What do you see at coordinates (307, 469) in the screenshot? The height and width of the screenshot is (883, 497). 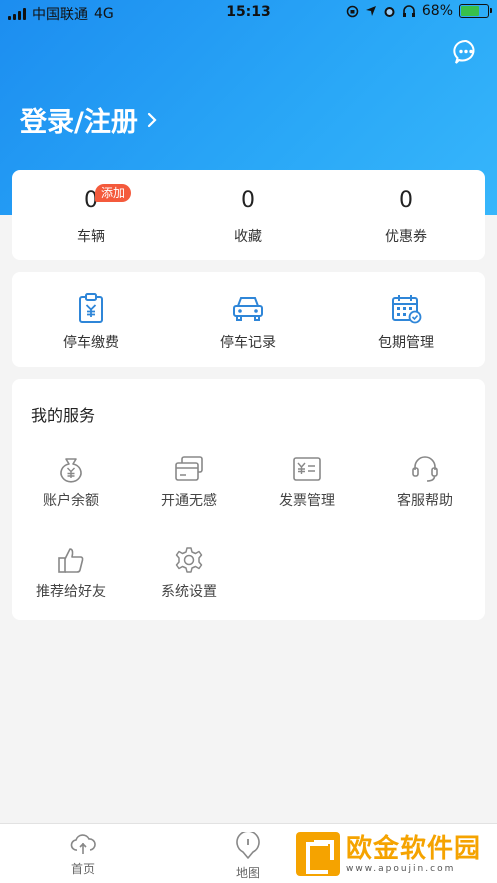 I see `invoice-icon` at bounding box center [307, 469].